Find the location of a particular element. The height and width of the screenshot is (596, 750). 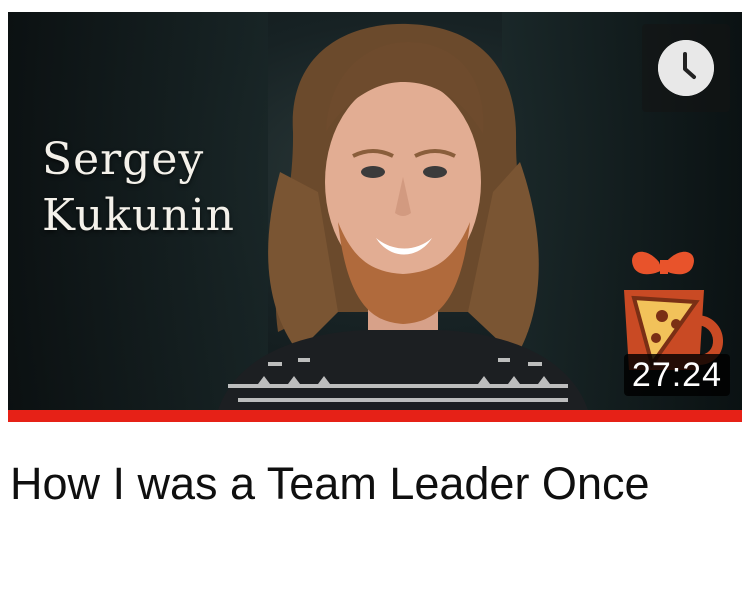

watch-progress-fill is located at coordinates (375, 416).